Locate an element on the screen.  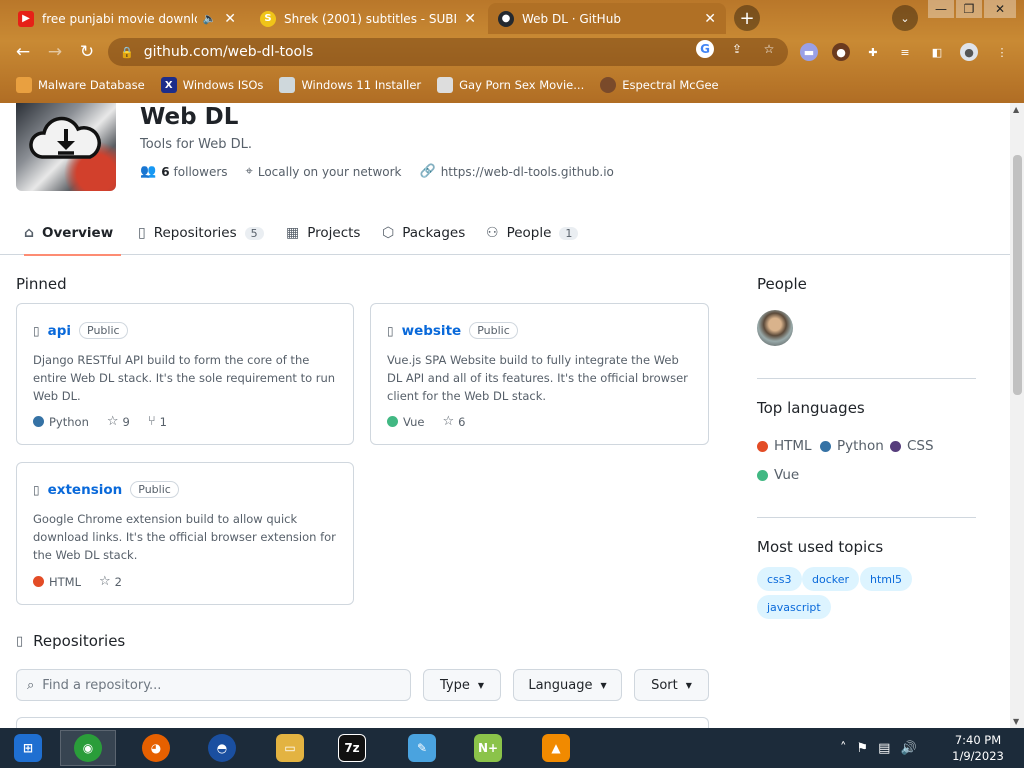
network-icon: ▤ is located at coordinates (884, 748).